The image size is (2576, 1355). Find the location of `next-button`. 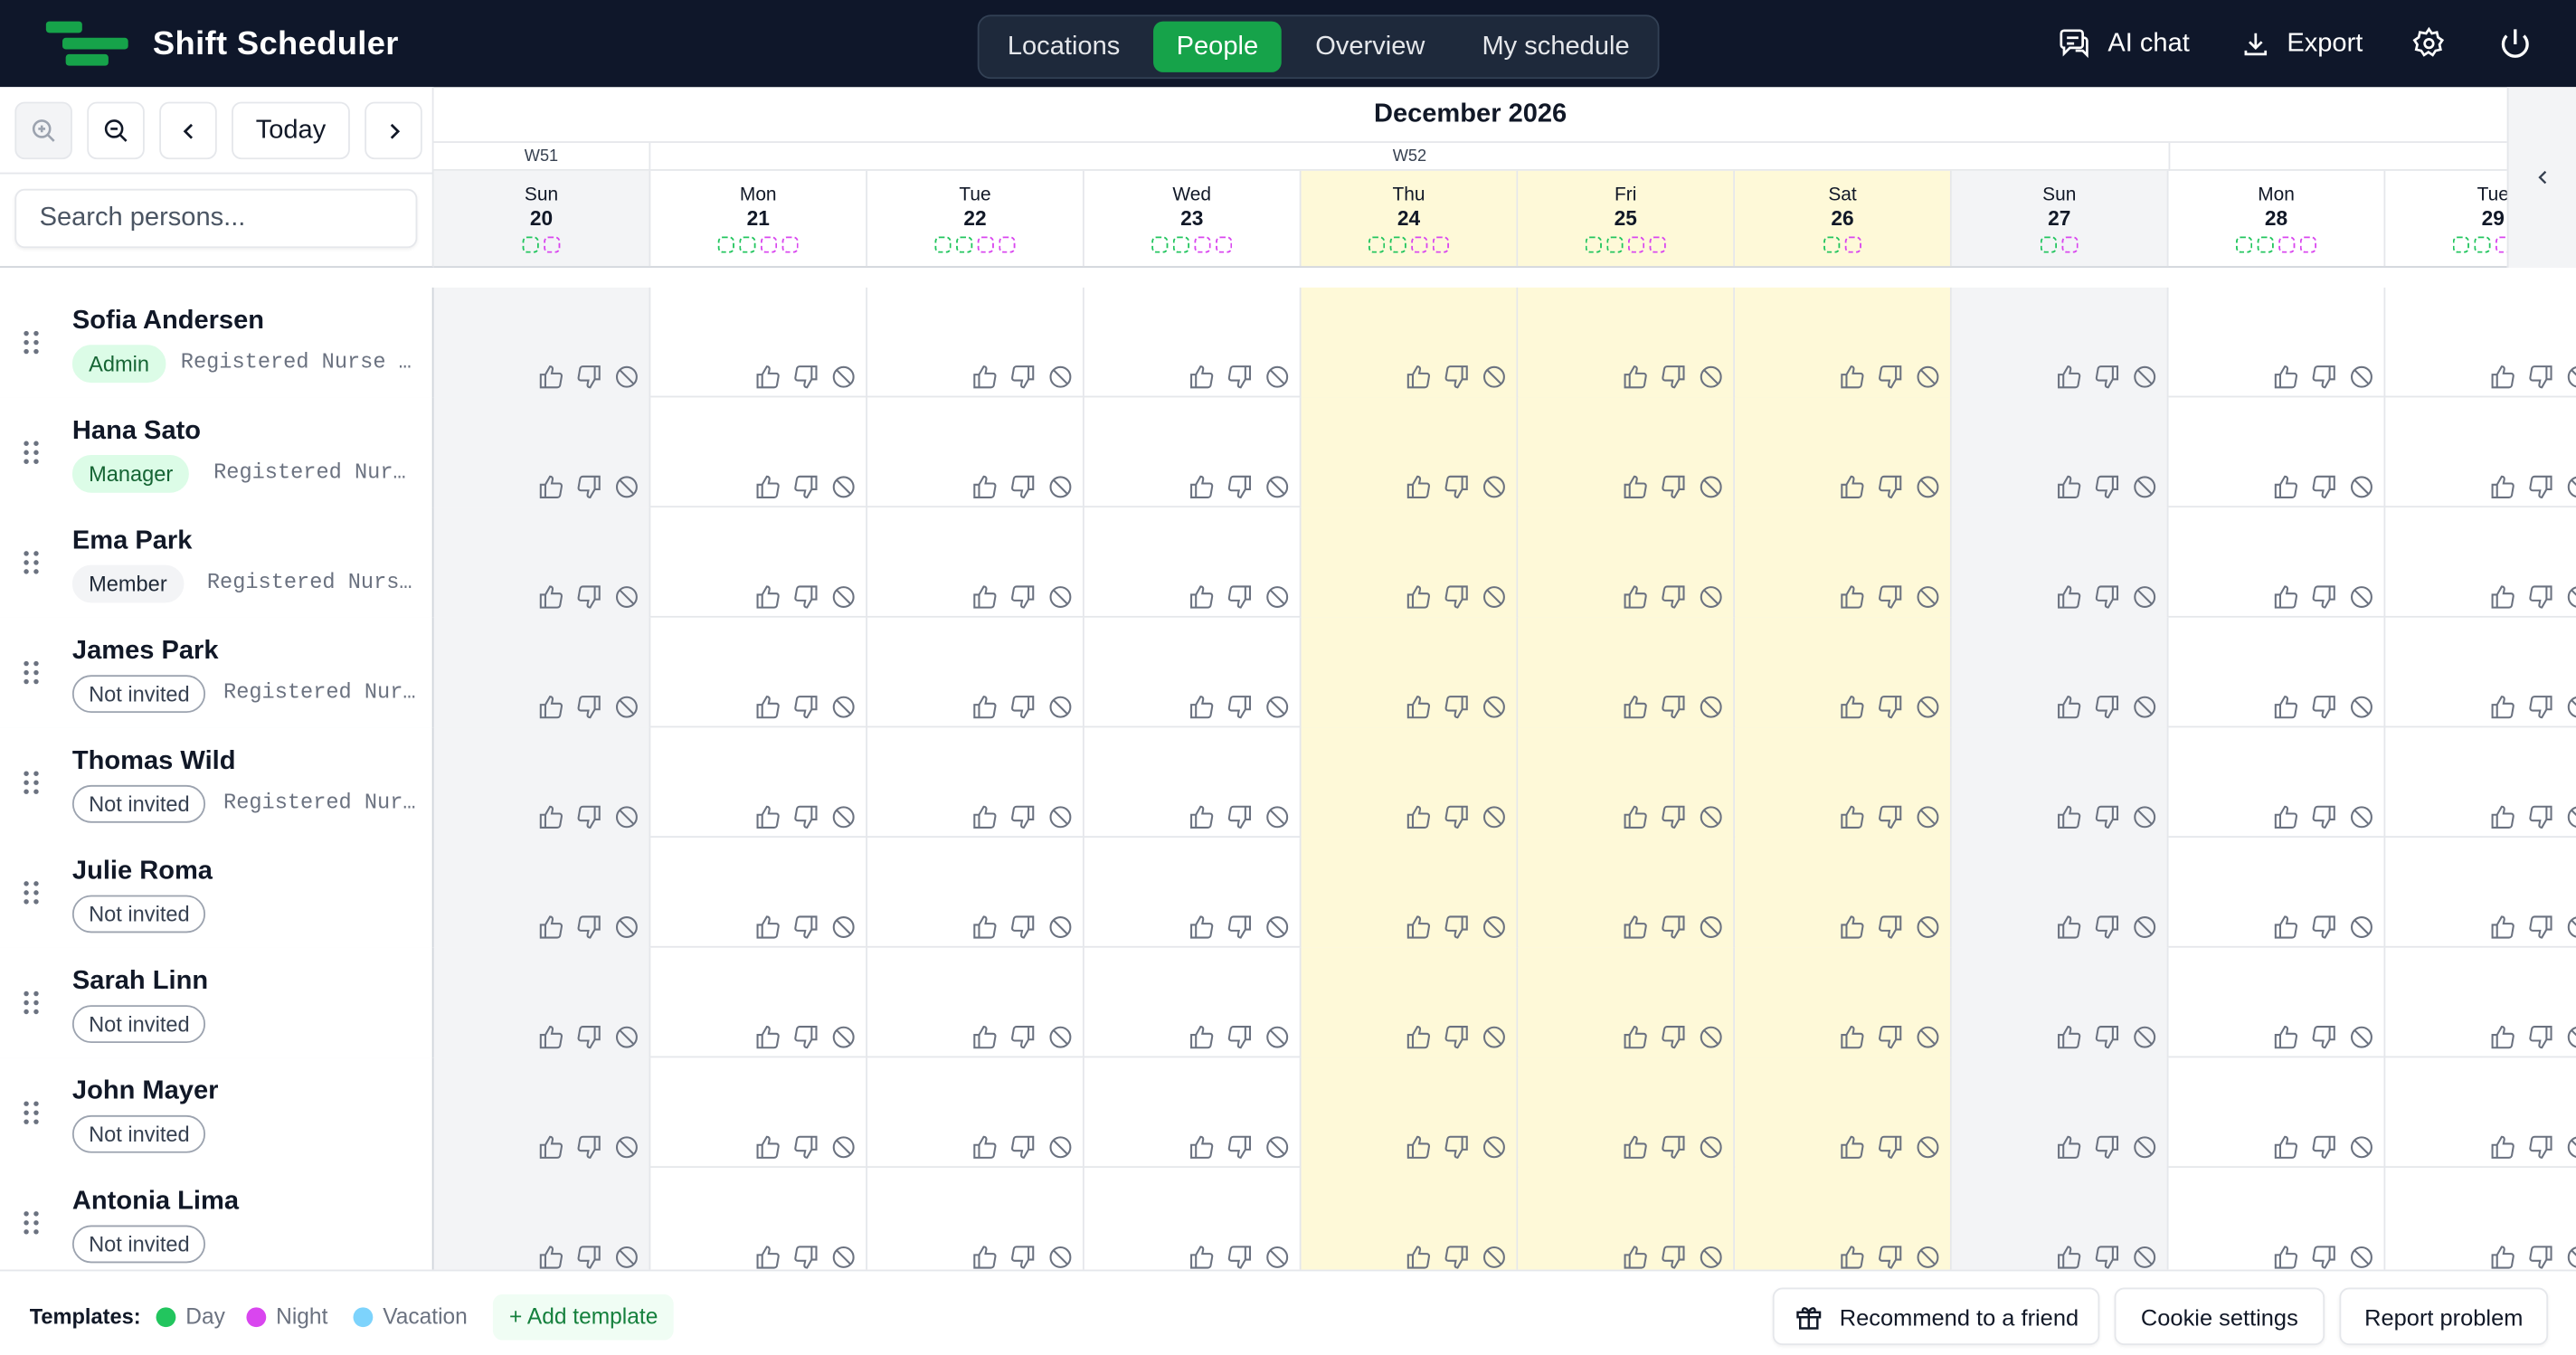

next-button is located at coordinates (393, 130).